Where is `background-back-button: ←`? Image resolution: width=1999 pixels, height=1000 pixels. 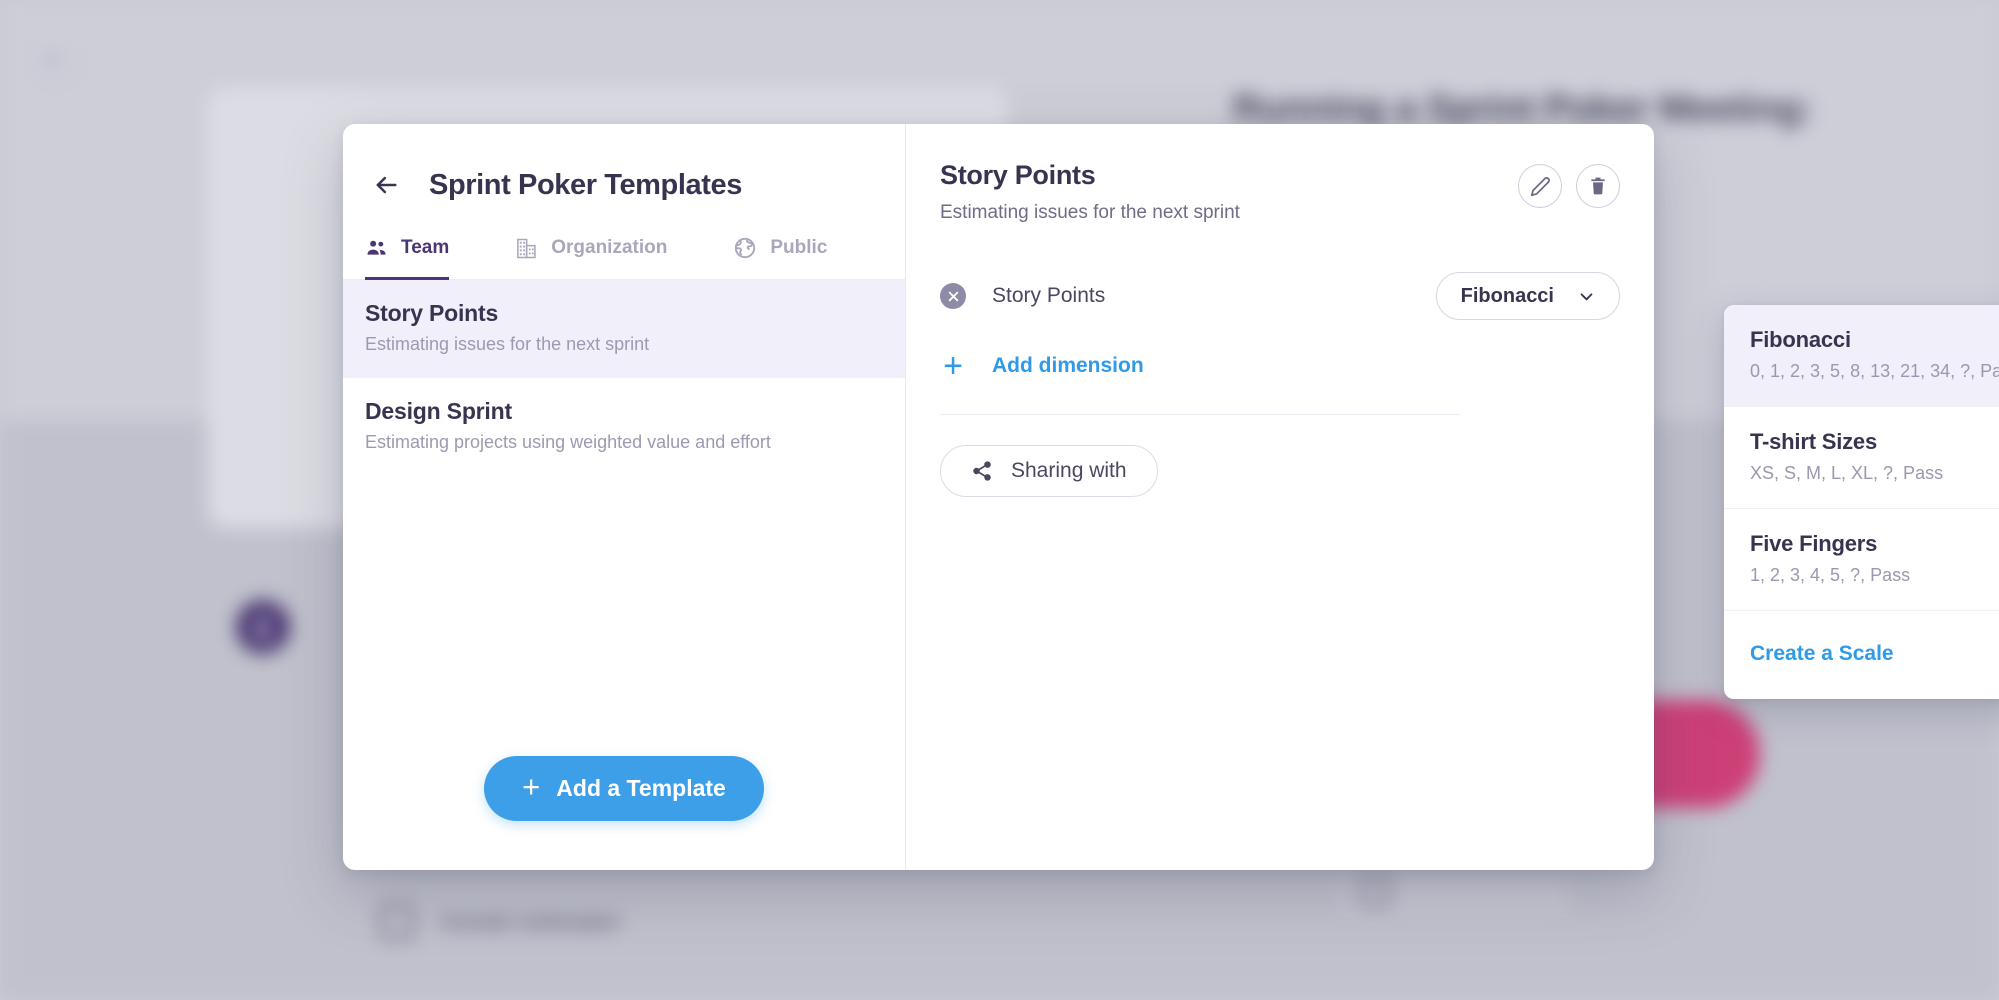 background-back-button: ← is located at coordinates (54, 54).